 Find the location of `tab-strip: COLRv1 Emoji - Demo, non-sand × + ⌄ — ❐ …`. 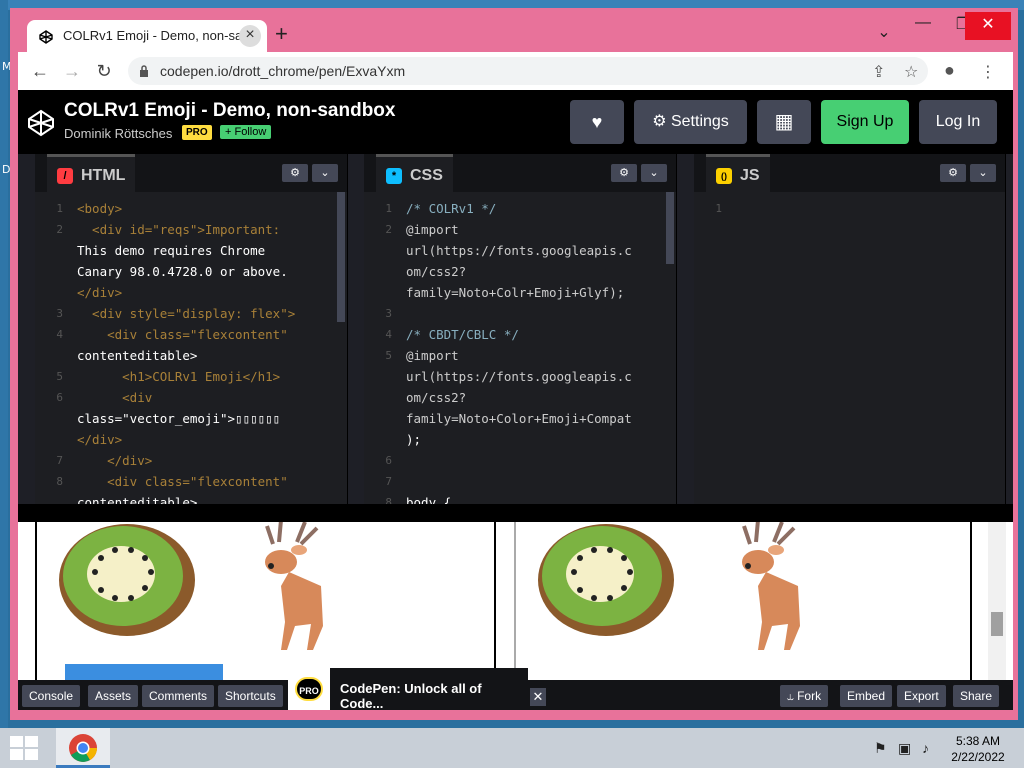

tab-strip: COLRv1 Emoji - Demo, non-sand × + ⌄ — ❐ … is located at coordinates (515, 32).